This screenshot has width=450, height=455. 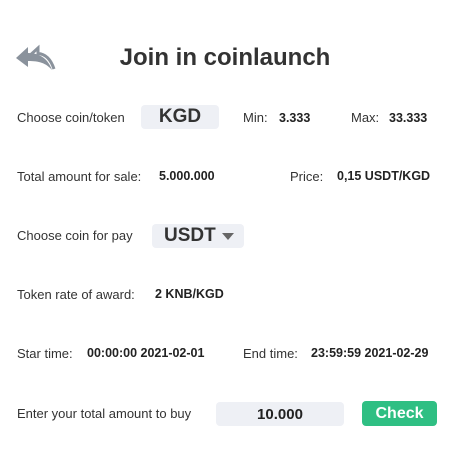 I want to click on selected-coin-badge: KGD, so click(x=180, y=117).